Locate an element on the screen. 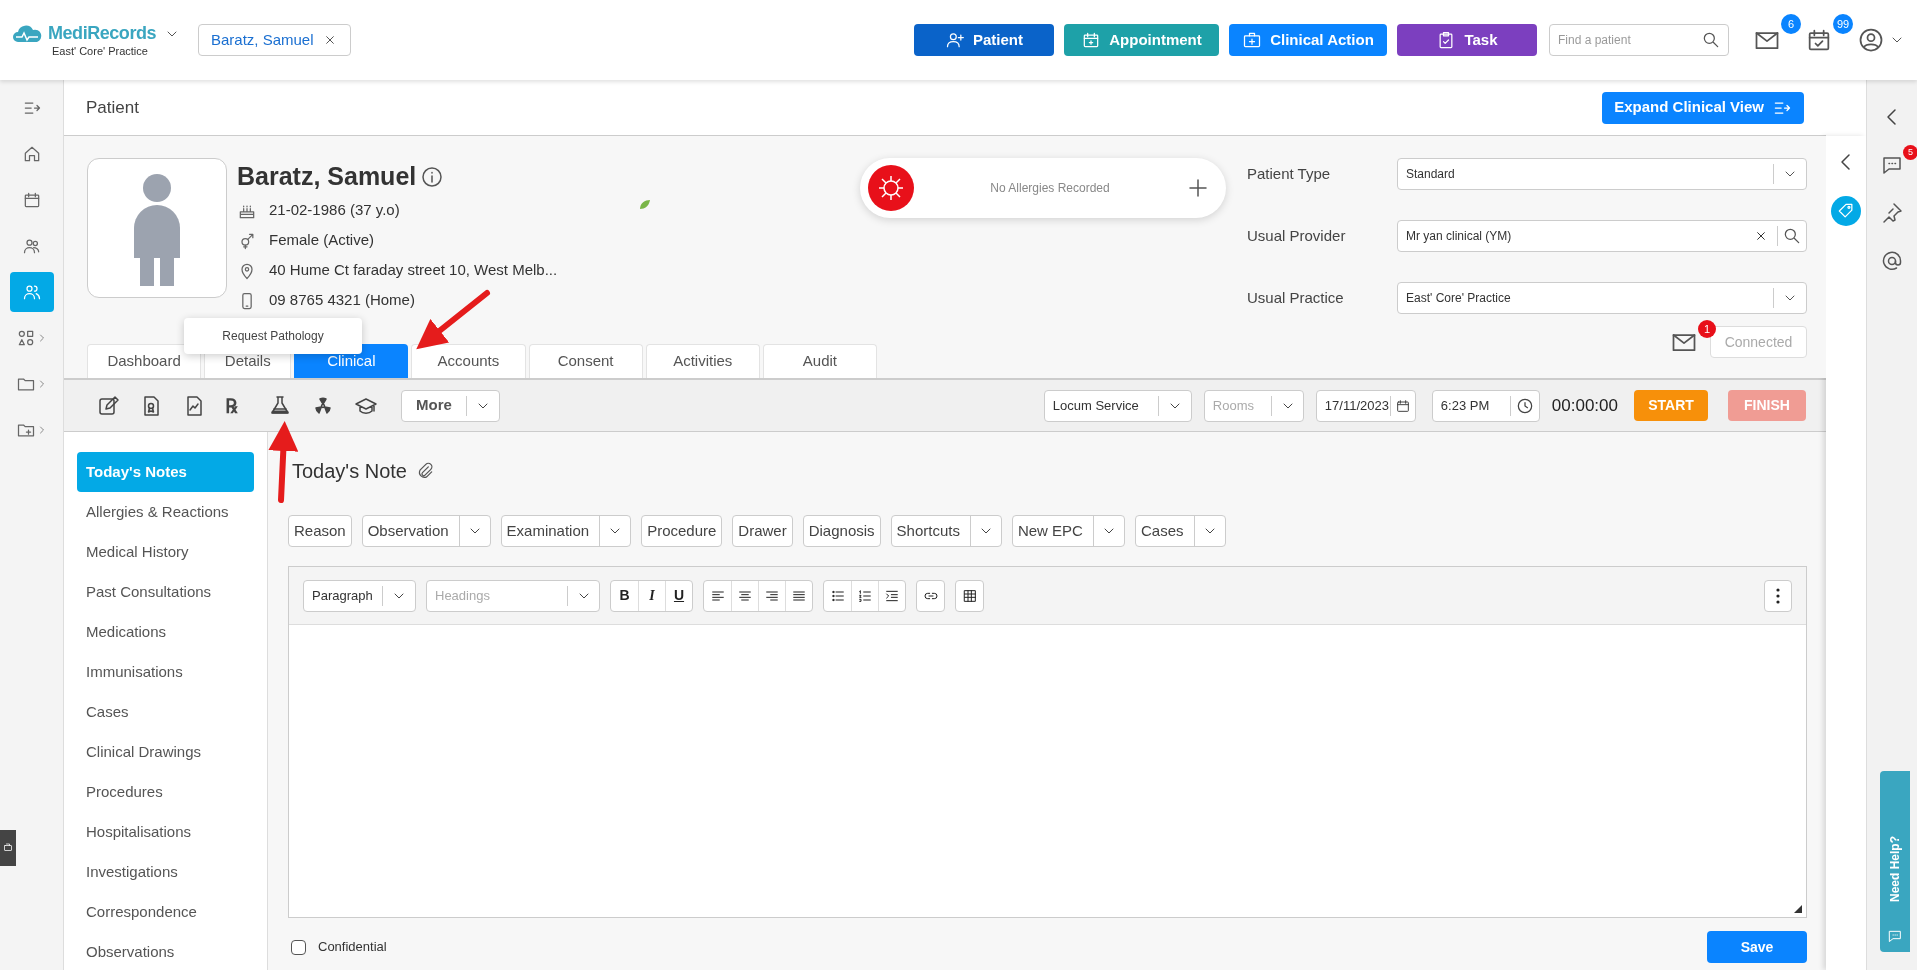 This screenshot has width=1917, height=970. prescription-icon: ℞ is located at coordinates (231, 405).